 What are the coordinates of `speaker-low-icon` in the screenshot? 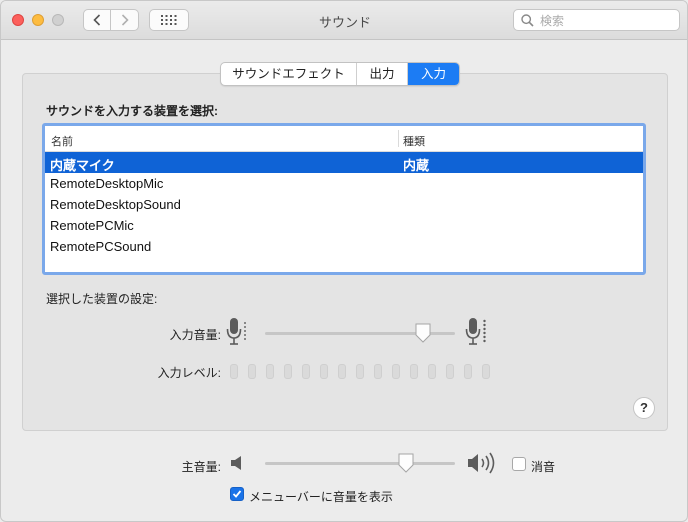 It's located at (236, 463).